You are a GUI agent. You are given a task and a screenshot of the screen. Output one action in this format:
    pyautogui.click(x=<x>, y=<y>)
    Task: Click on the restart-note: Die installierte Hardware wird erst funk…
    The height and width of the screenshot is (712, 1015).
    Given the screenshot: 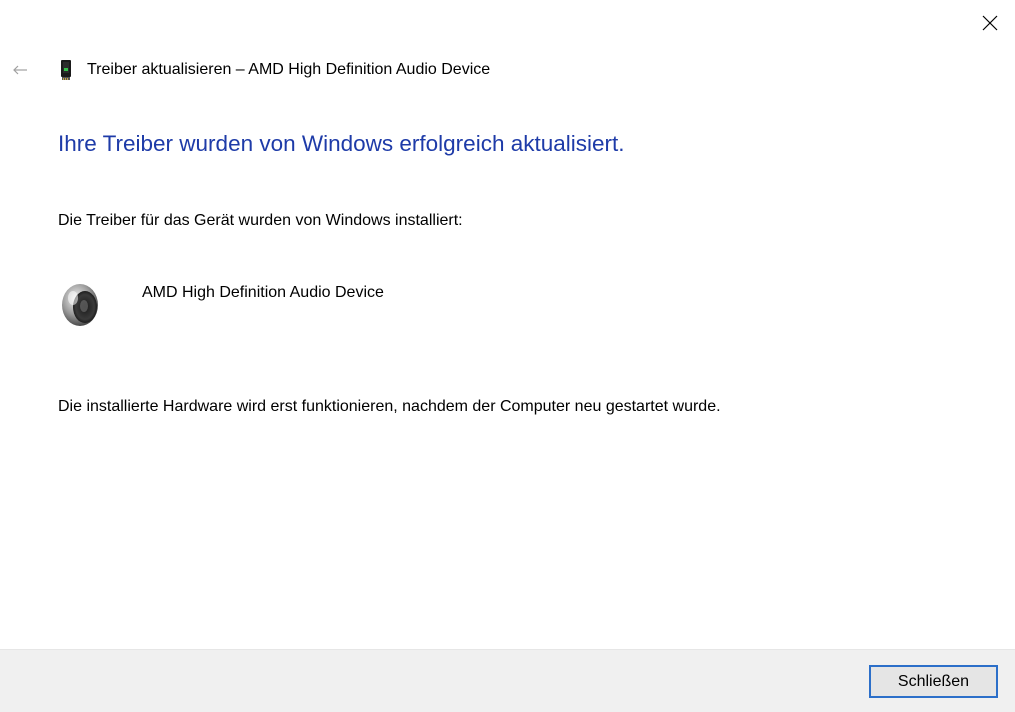 What is the action you would take?
    pyautogui.click(x=389, y=406)
    